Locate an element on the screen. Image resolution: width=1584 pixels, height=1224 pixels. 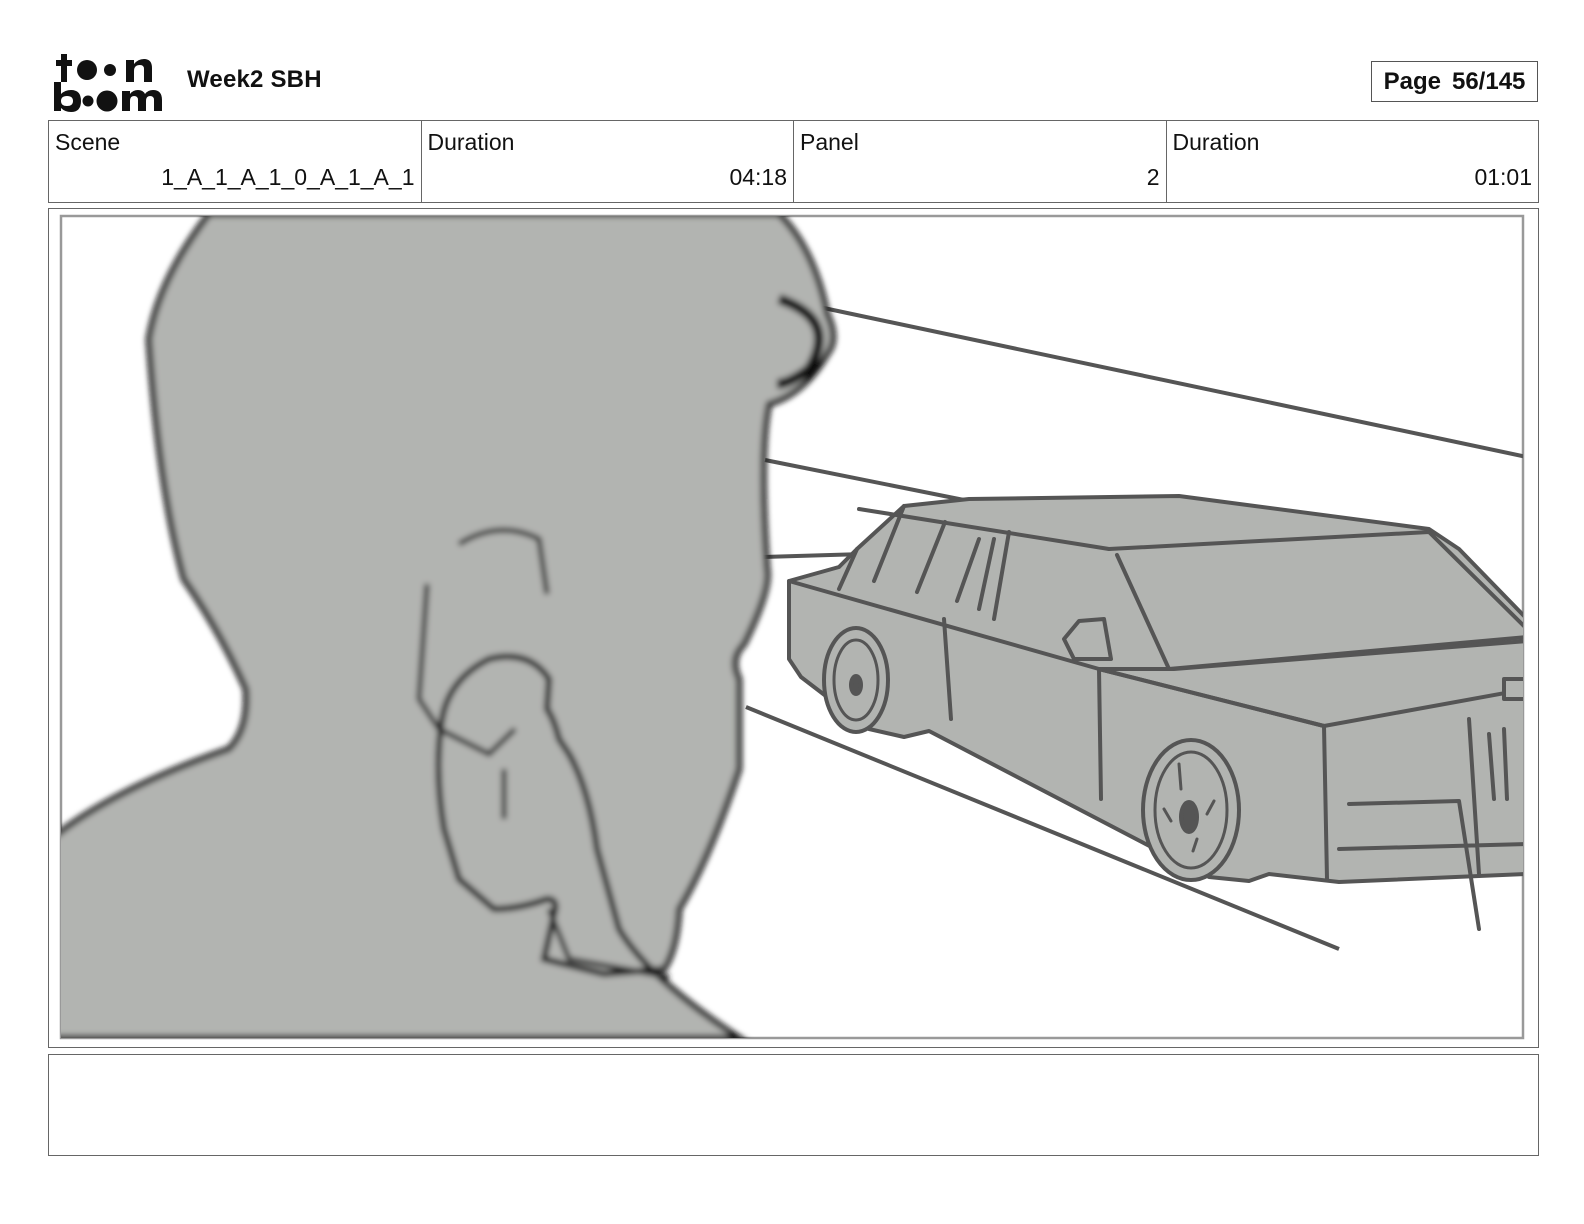
scene-duration-value: 04:18 is located at coordinates (758, 177).